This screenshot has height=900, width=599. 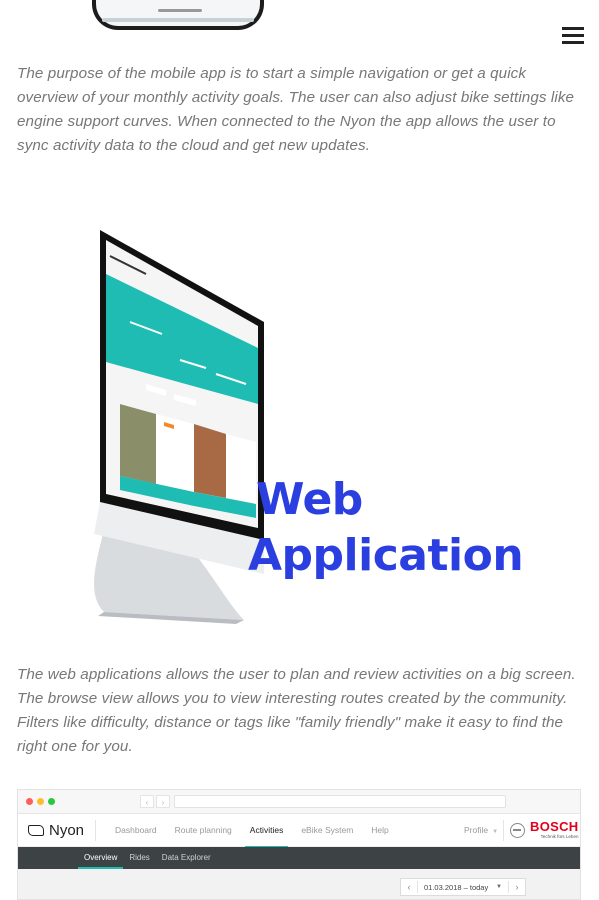 What do you see at coordinates (457, 887) in the screenshot?
I see `date-range-value: 01.03.2018 – today` at bounding box center [457, 887].